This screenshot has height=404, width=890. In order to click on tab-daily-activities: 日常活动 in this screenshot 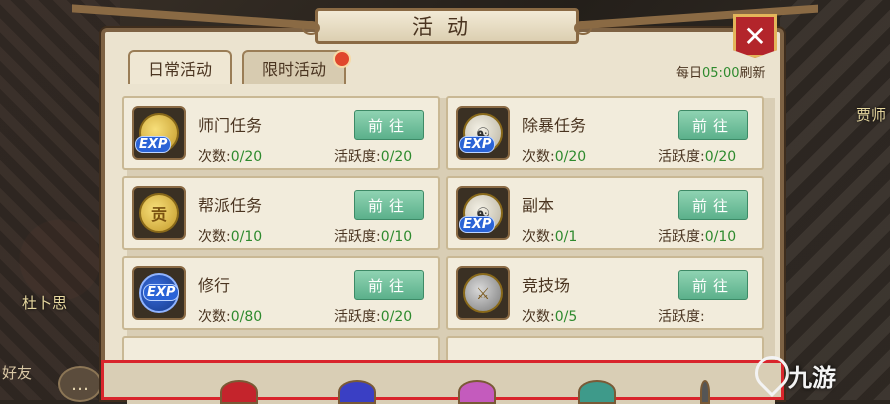, I will do `click(180, 67)`.